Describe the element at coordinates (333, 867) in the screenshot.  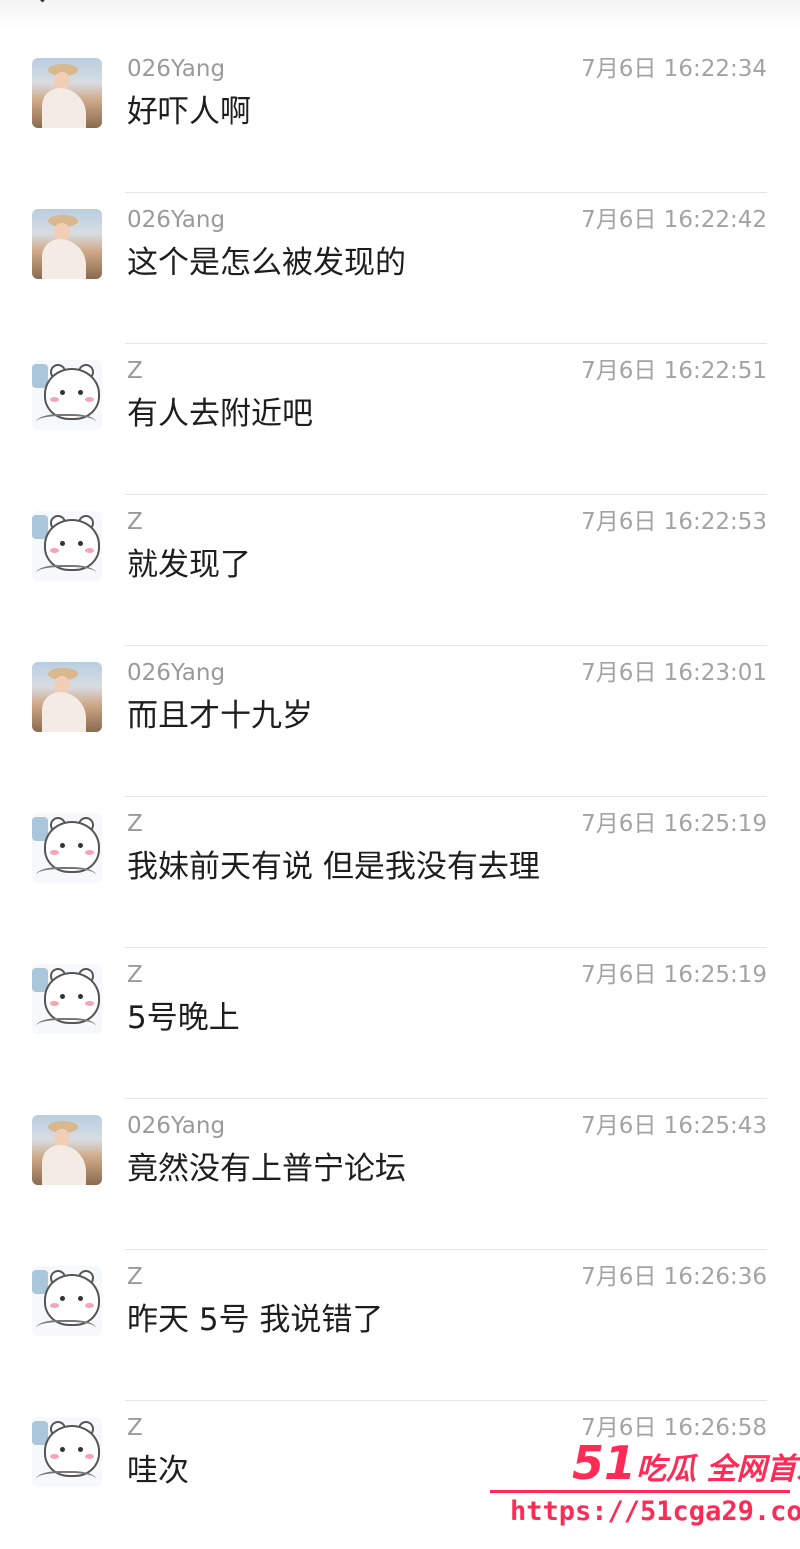
I see `message-text: 我妹前天有说 但是我没有去理` at that location.